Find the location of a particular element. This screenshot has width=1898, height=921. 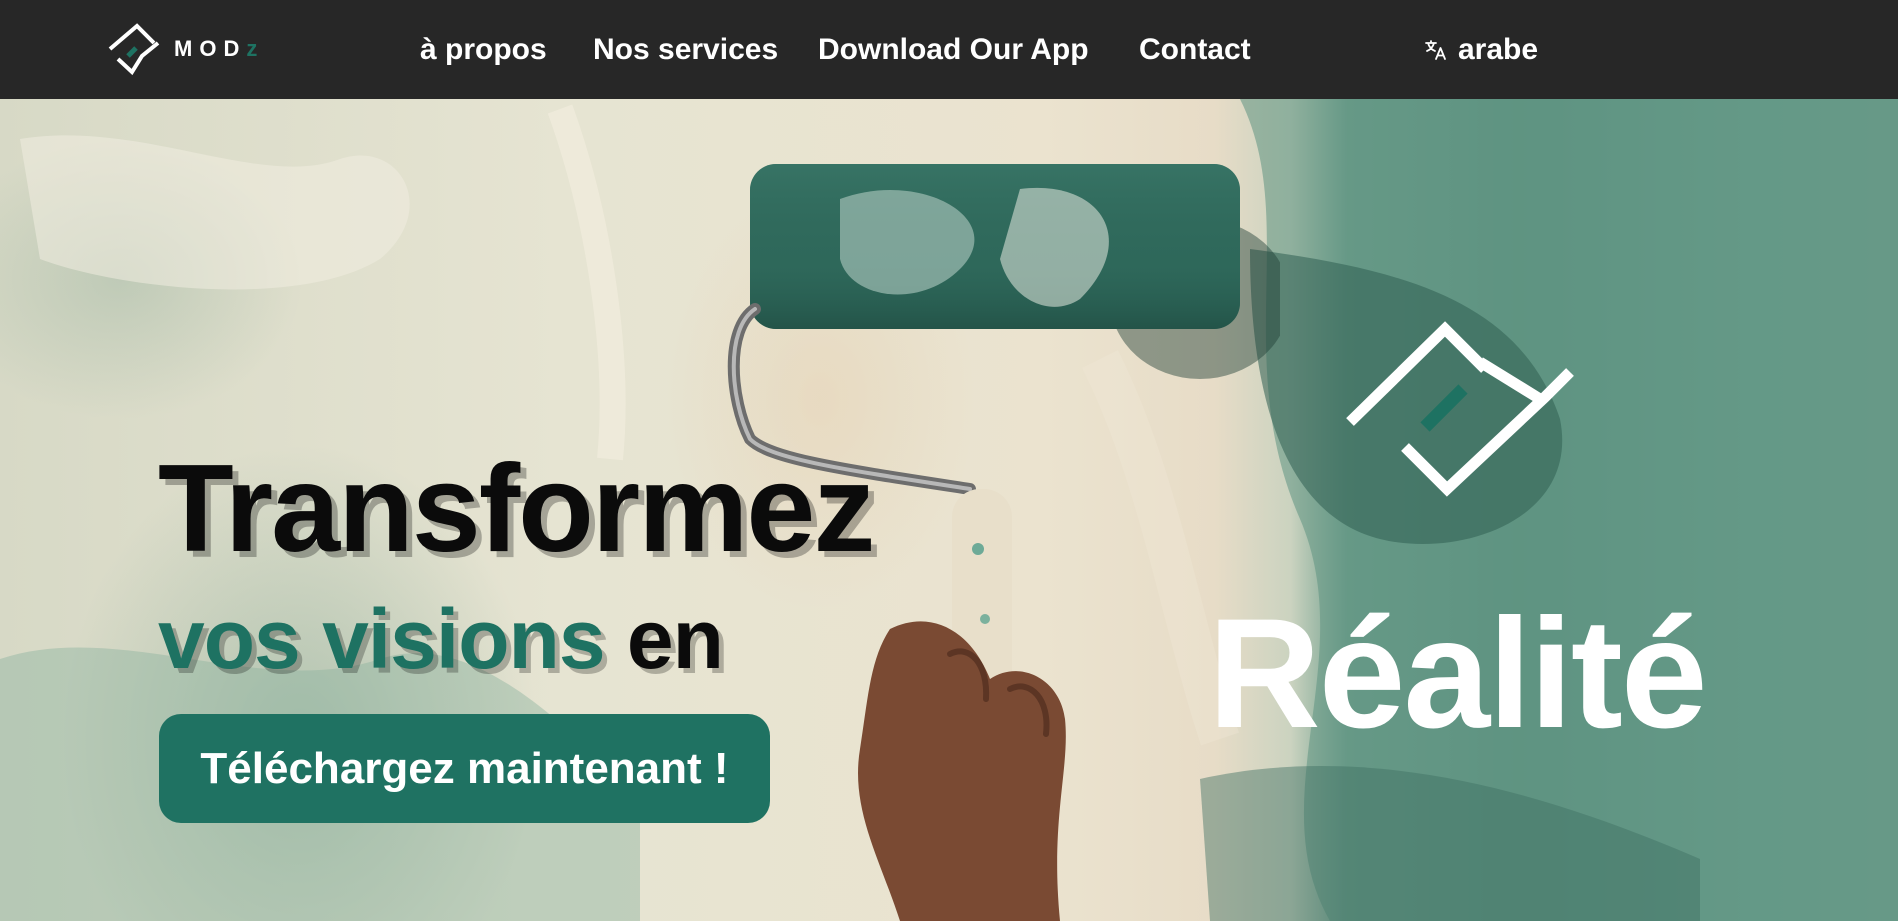

language-switcher: arabe is located at coordinates (1481, 50).